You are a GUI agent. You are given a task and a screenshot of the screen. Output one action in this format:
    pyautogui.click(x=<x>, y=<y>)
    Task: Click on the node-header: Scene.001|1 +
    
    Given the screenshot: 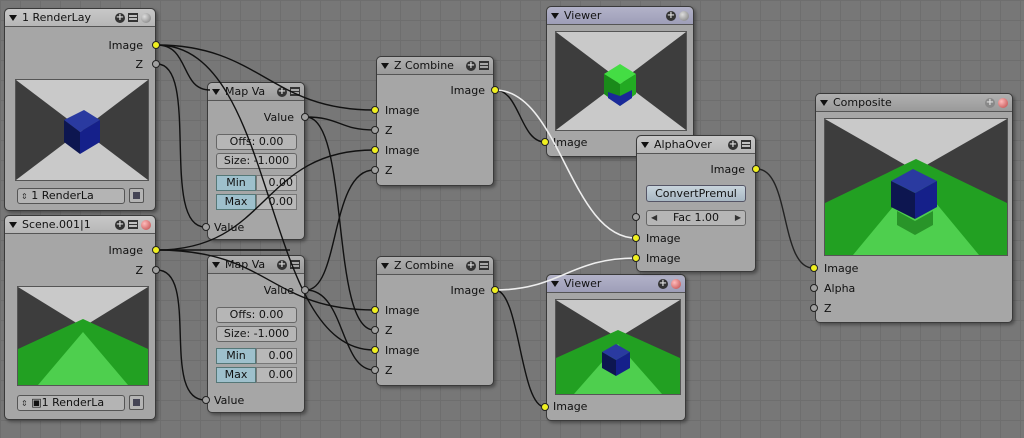 What is the action you would take?
    pyautogui.click(x=80, y=225)
    